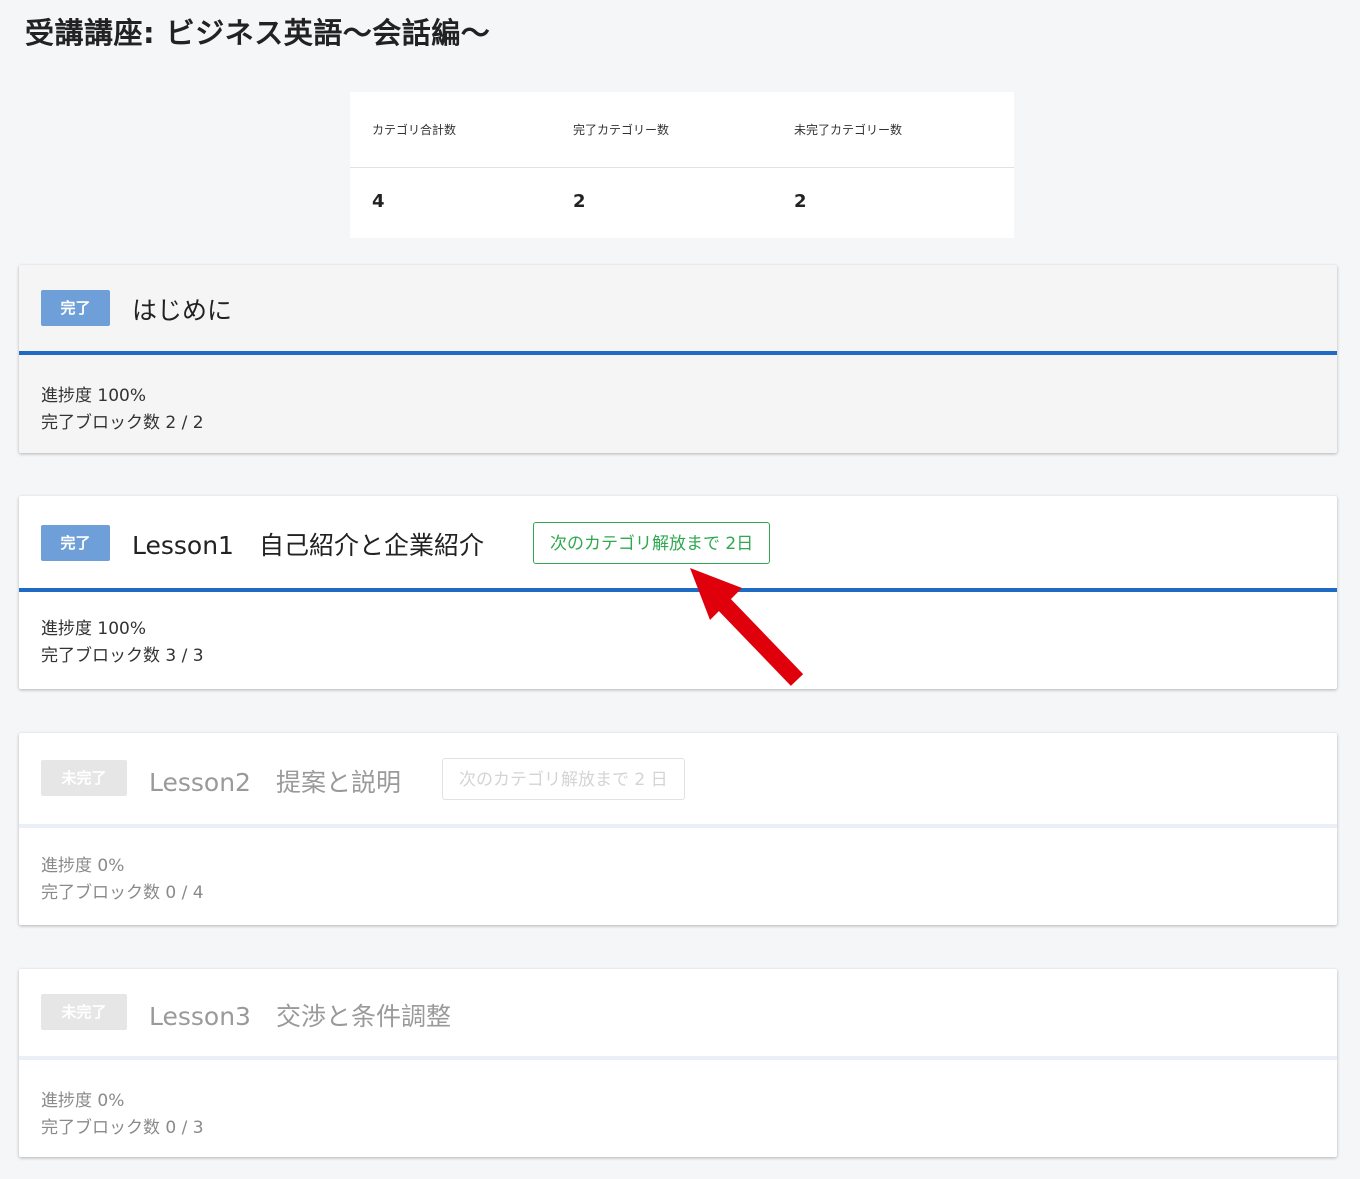 The height and width of the screenshot is (1179, 1360). Describe the element at coordinates (652, 543) in the screenshot. I see `unlock-countdown-badge: 次のカテゴリ解放まで 2日` at that location.